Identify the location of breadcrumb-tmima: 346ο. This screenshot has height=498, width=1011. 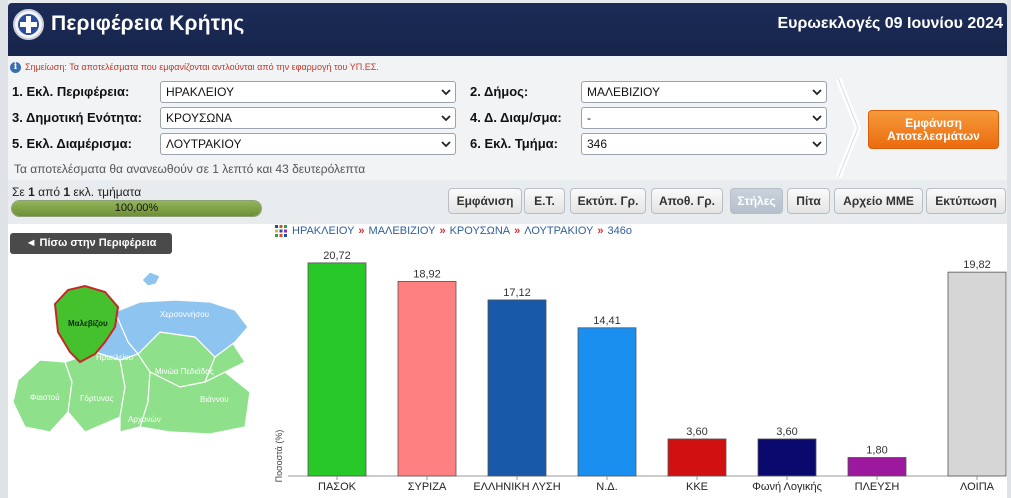
(620, 231).